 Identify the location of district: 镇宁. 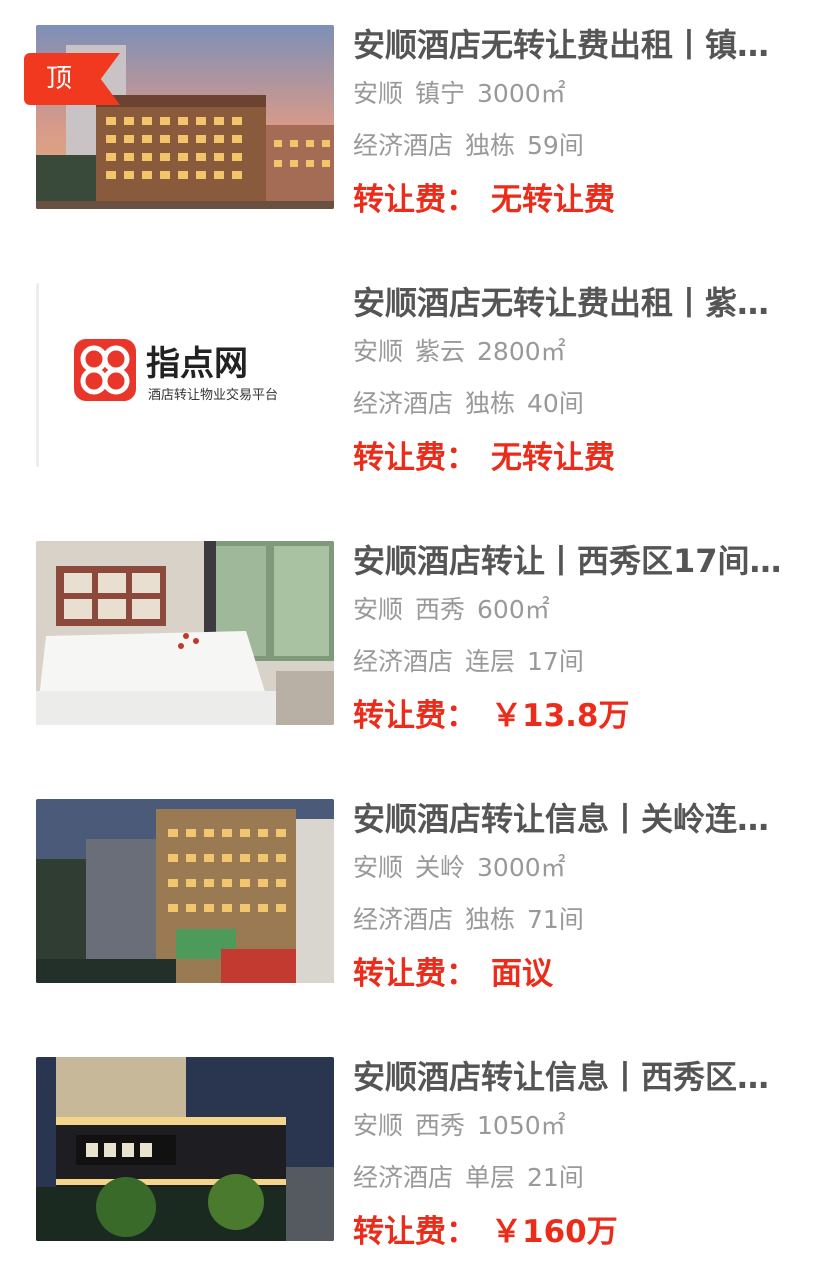
(440, 93).